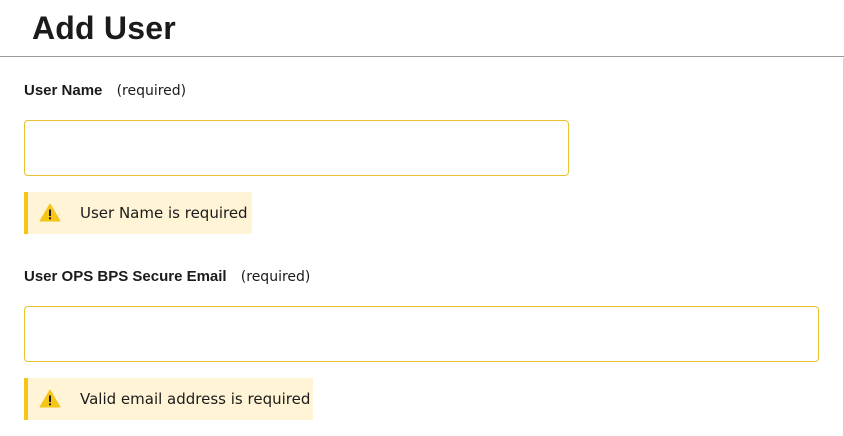  Describe the element at coordinates (104, 28) in the screenshot. I see `page-title: Add User` at that location.